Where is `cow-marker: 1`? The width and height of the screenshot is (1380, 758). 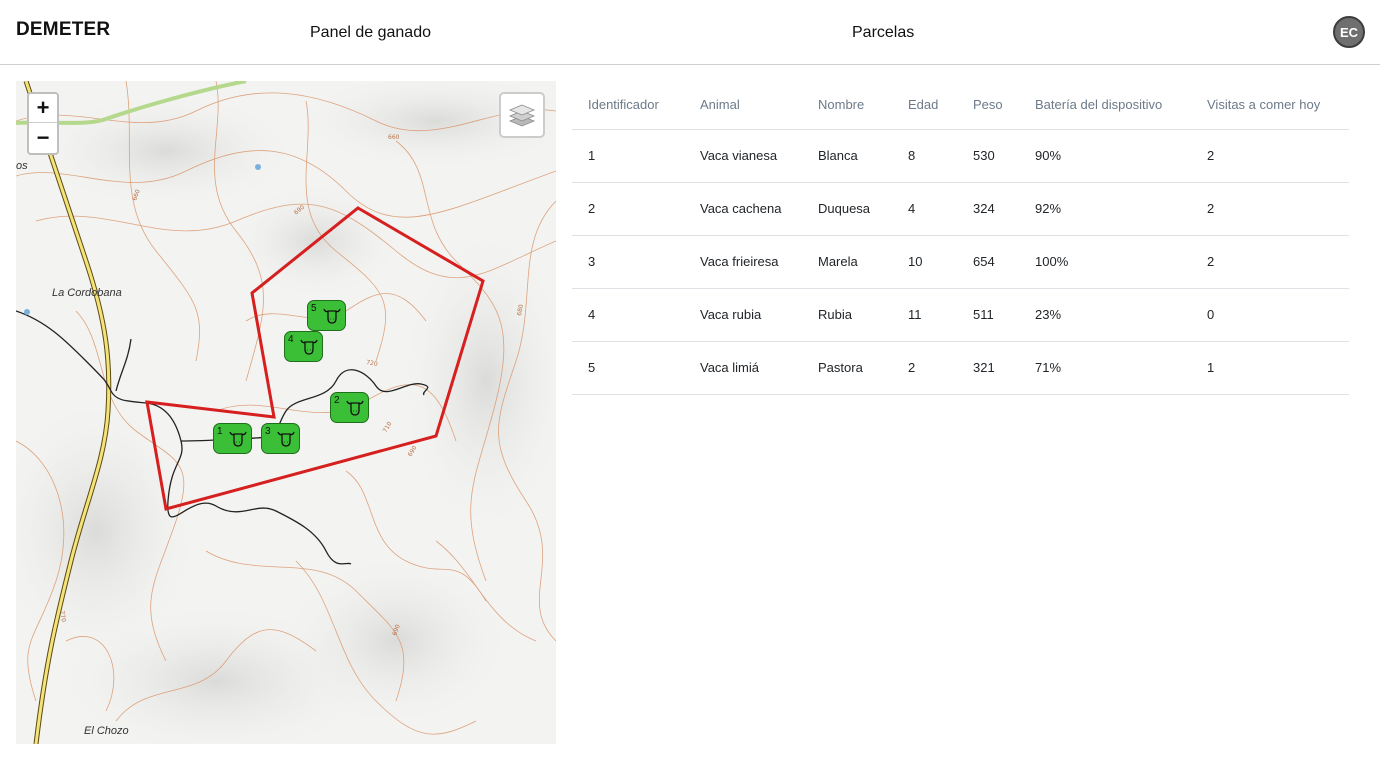 cow-marker: 1 is located at coordinates (232, 438).